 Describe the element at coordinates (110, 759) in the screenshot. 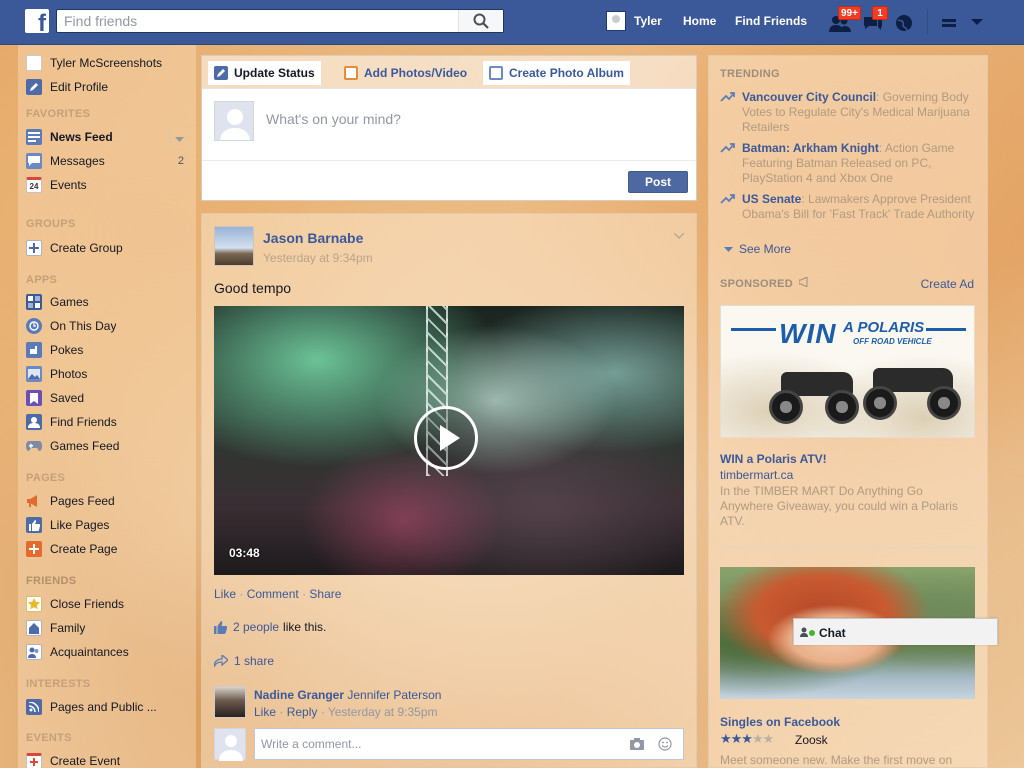

I see `sidebar-item-create-event: Create Event` at that location.